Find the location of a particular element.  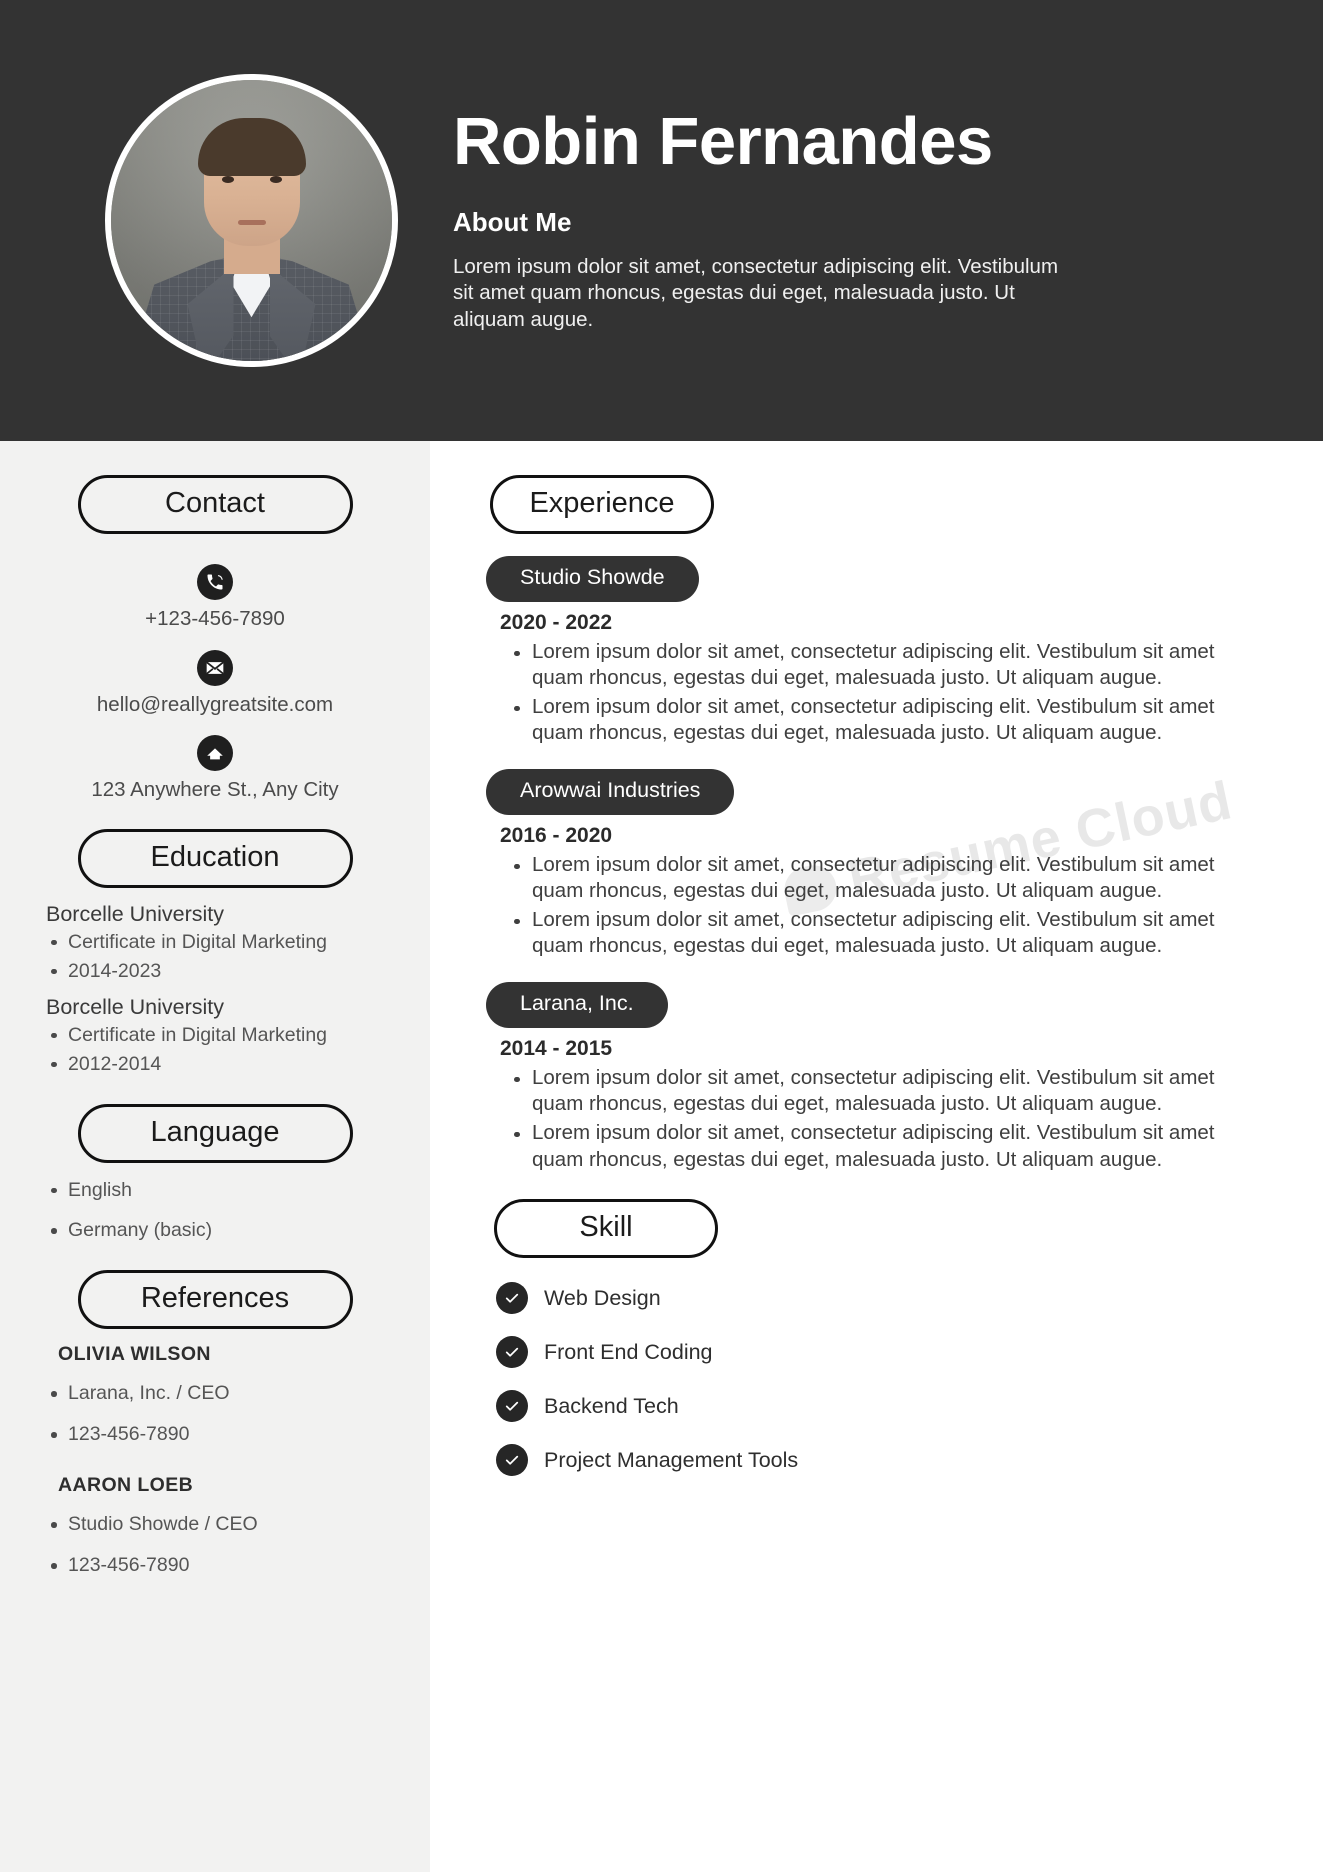

skill-item: Project Management Tools is located at coordinates (883, 1460).